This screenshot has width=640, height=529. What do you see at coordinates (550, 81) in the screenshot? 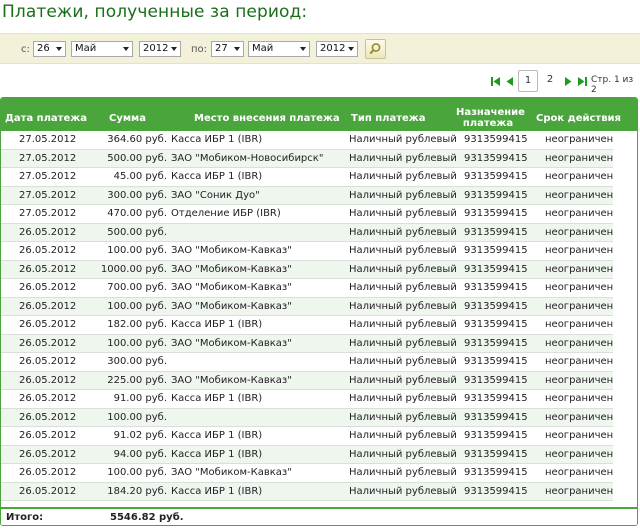
I see `page-2-link: 2` at bounding box center [550, 81].